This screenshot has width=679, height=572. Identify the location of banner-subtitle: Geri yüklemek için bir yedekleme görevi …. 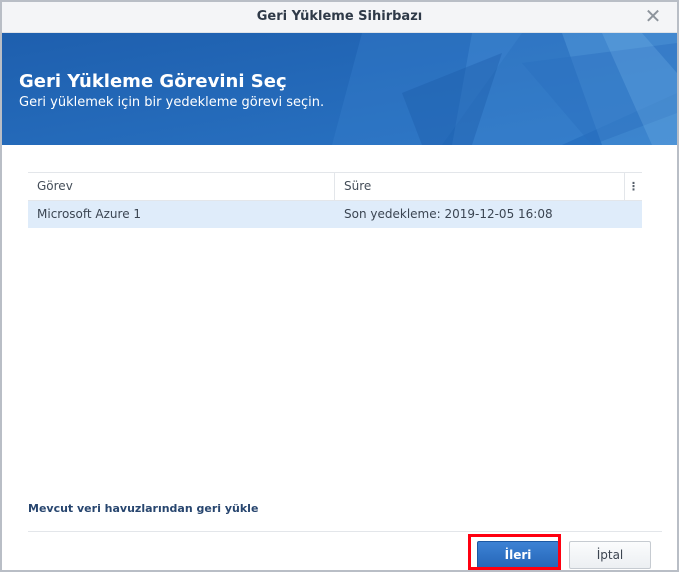
(172, 102).